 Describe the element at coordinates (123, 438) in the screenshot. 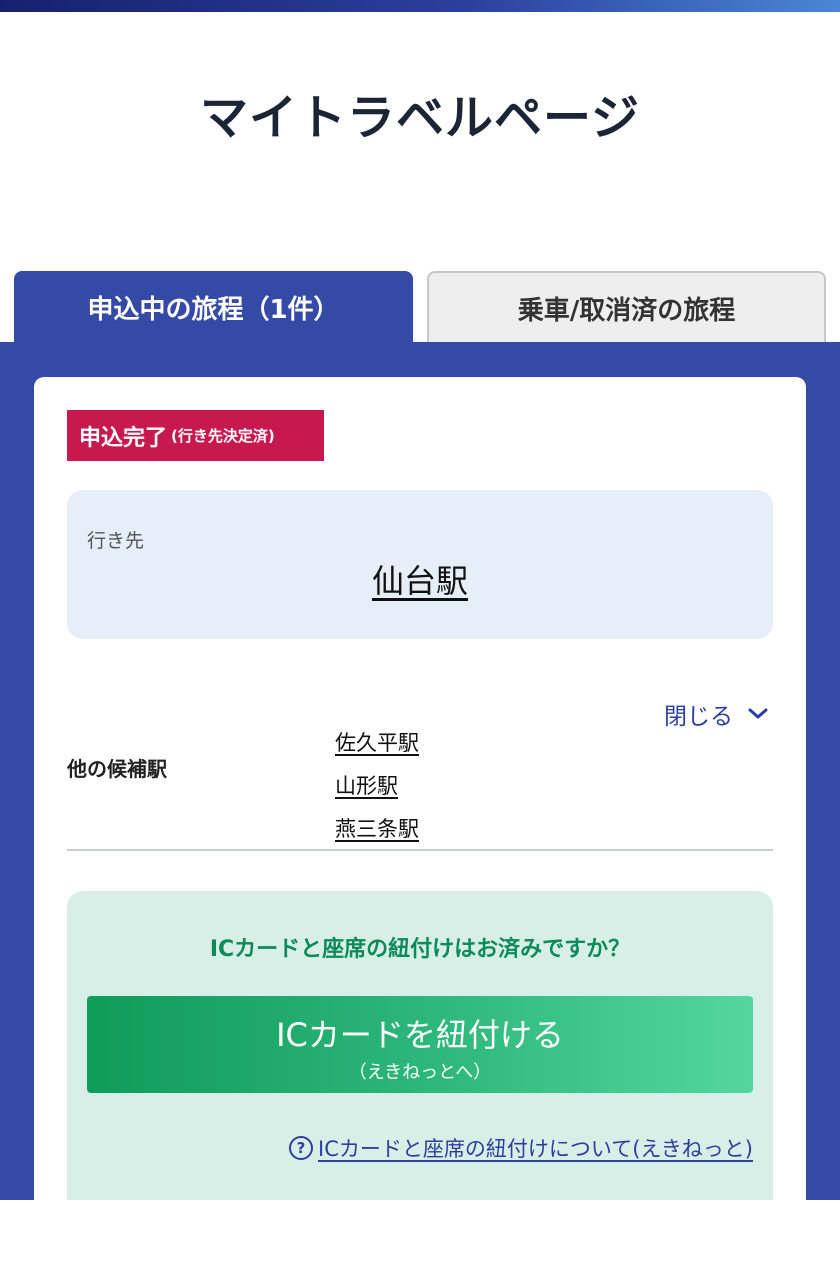

I see `status-badge-main: 申込完了` at that location.